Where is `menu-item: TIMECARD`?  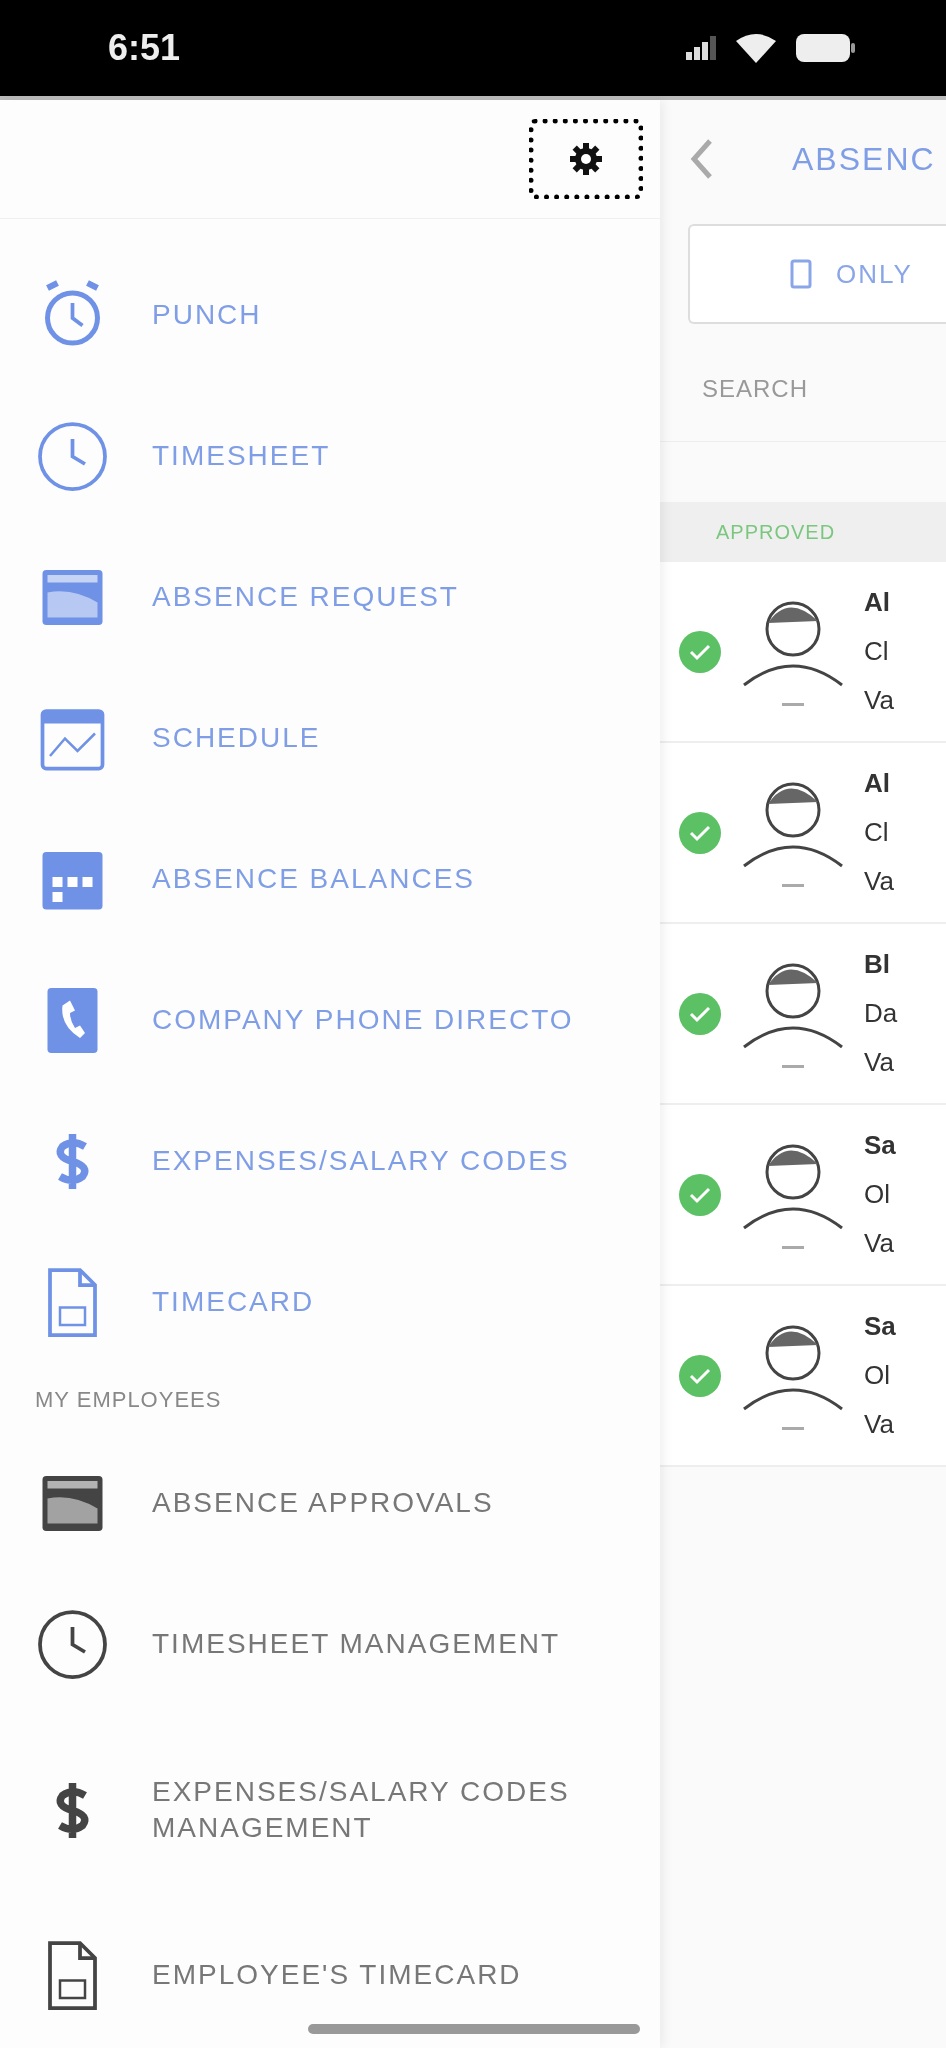 menu-item: TIMECARD is located at coordinates (330, 1302).